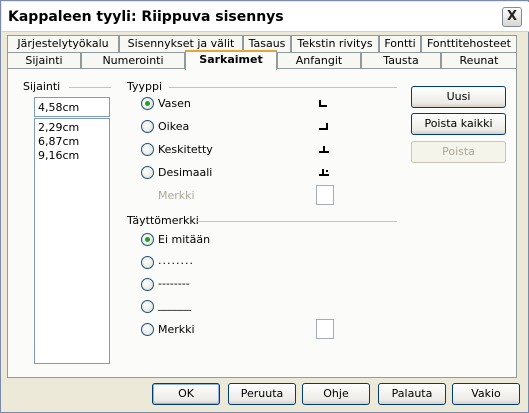  Describe the element at coordinates (176, 195) in the screenshot. I see `char-label: Merkki` at that location.